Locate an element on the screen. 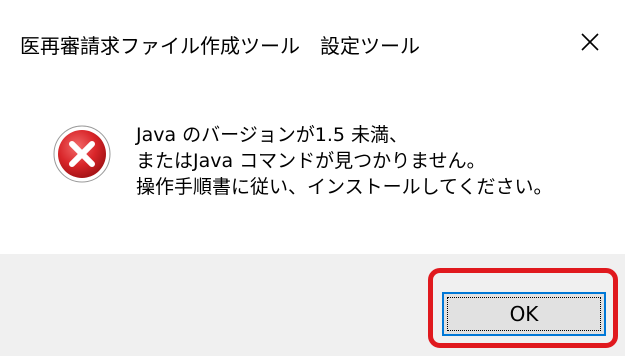 The height and width of the screenshot is (356, 625). ok-button: OK is located at coordinates (524, 314).